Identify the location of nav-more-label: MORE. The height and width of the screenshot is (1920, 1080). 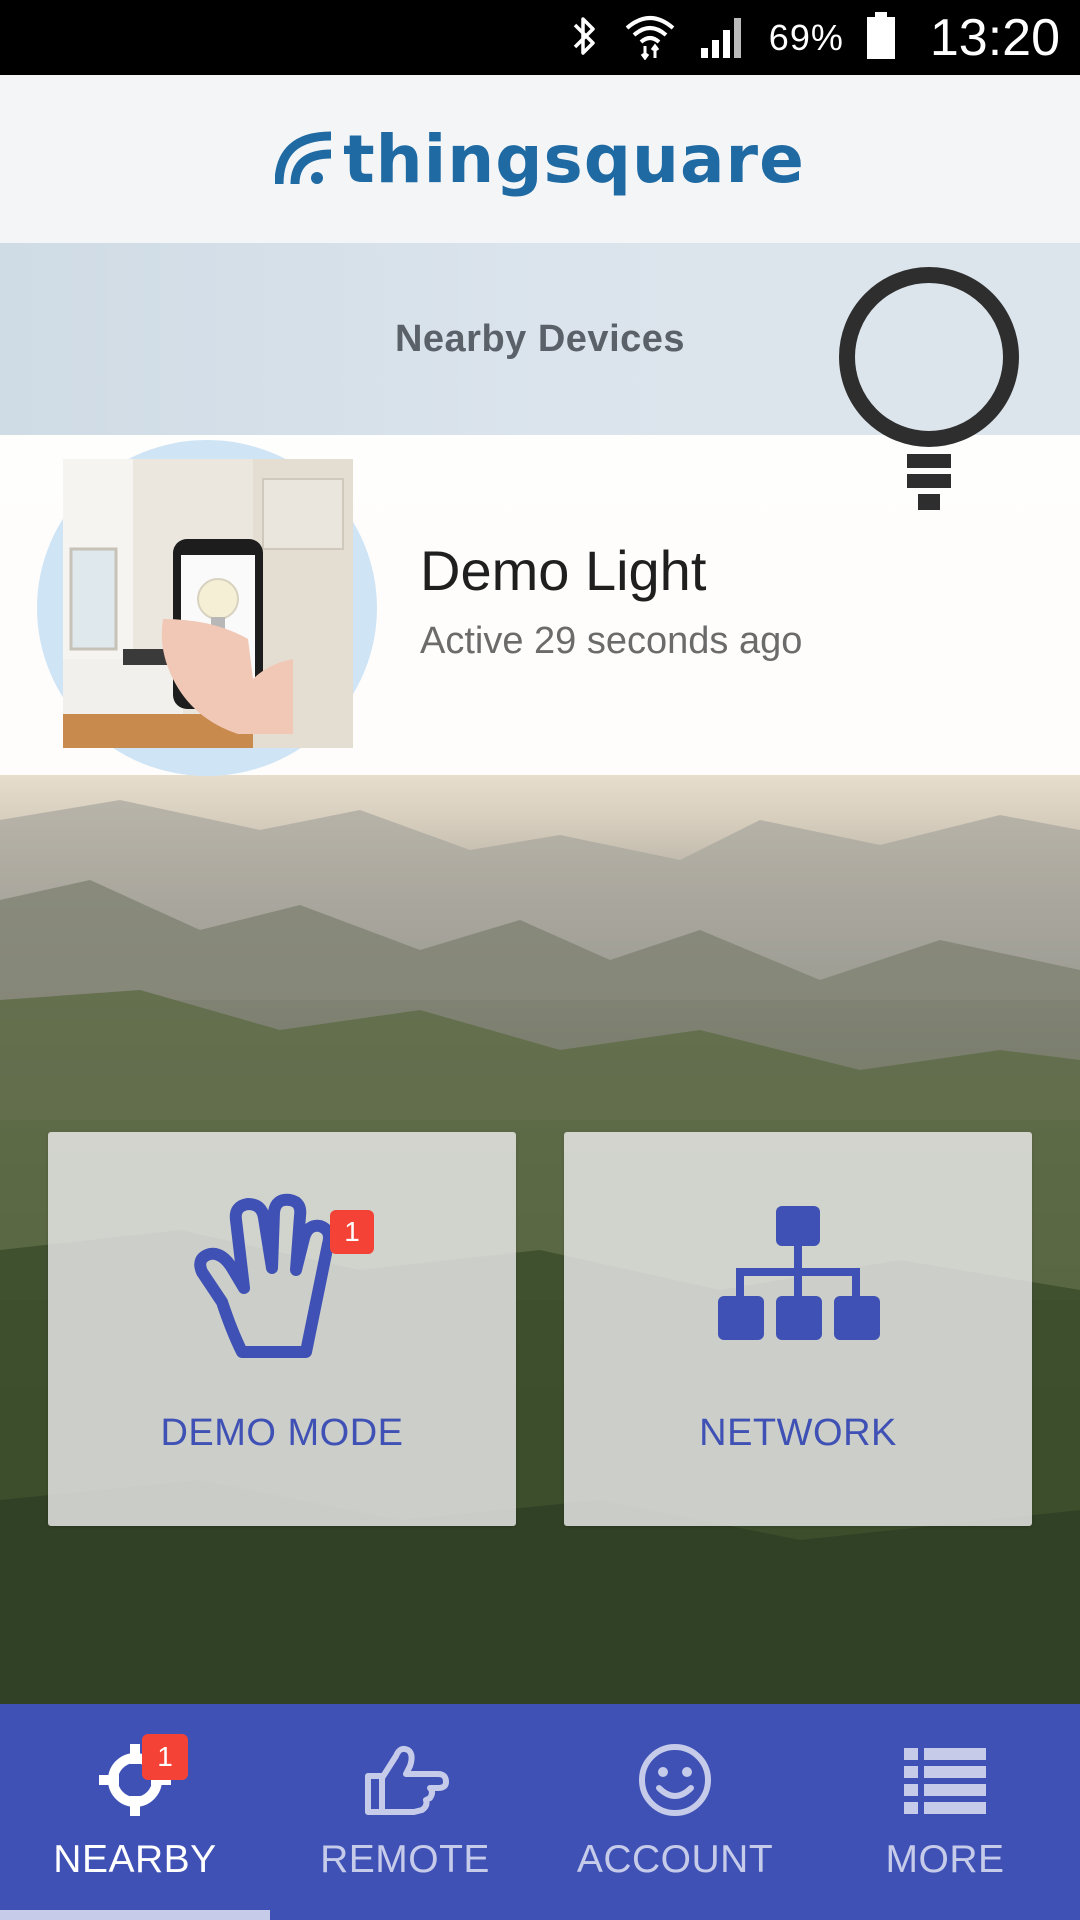
(945, 1859).